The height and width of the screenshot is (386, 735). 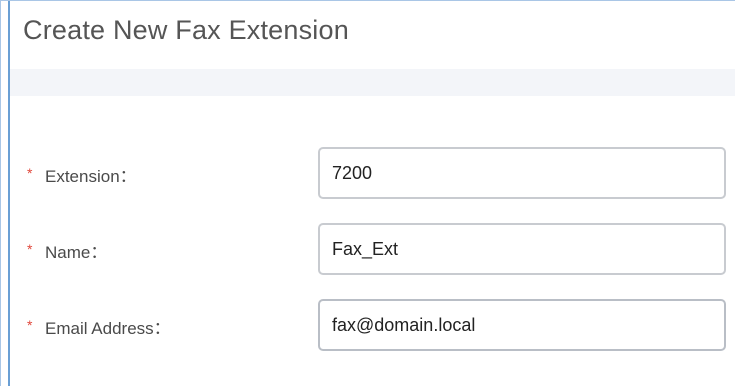 What do you see at coordinates (522, 325) in the screenshot?
I see `email-address-input` at bounding box center [522, 325].